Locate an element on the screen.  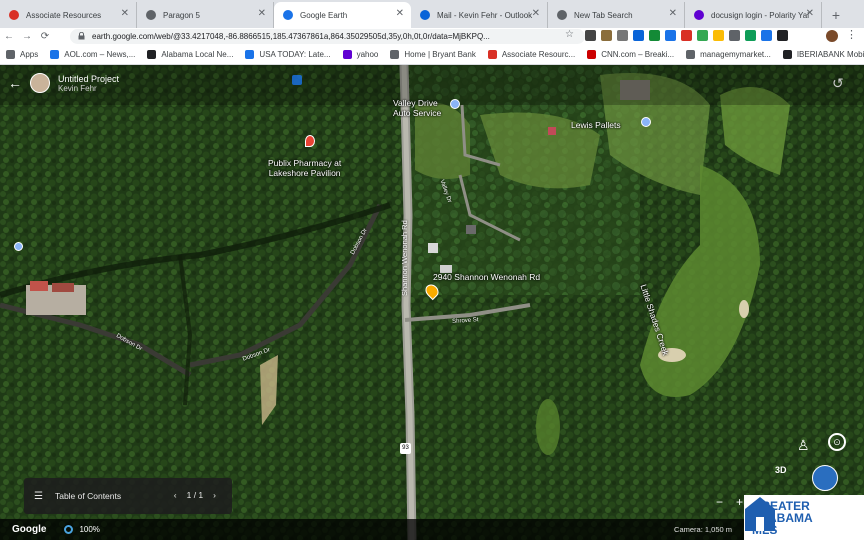
status-bar: Google 100% Camera: 1,050 m is located at coordinates (432, 529).